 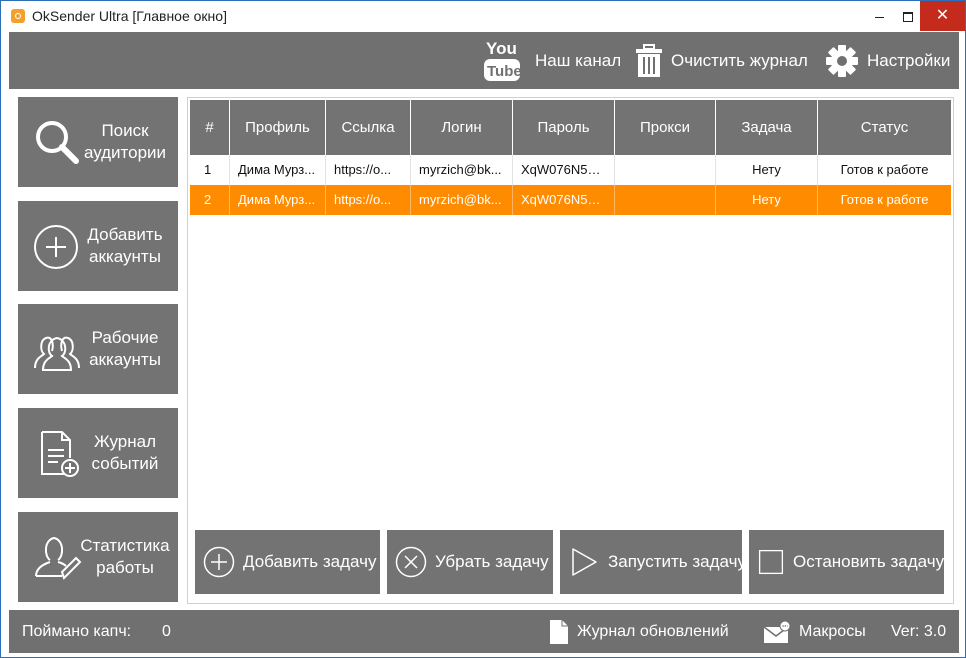 I want to click on updates-log-label: Журнал обновлений, so click(x=653, y=631).